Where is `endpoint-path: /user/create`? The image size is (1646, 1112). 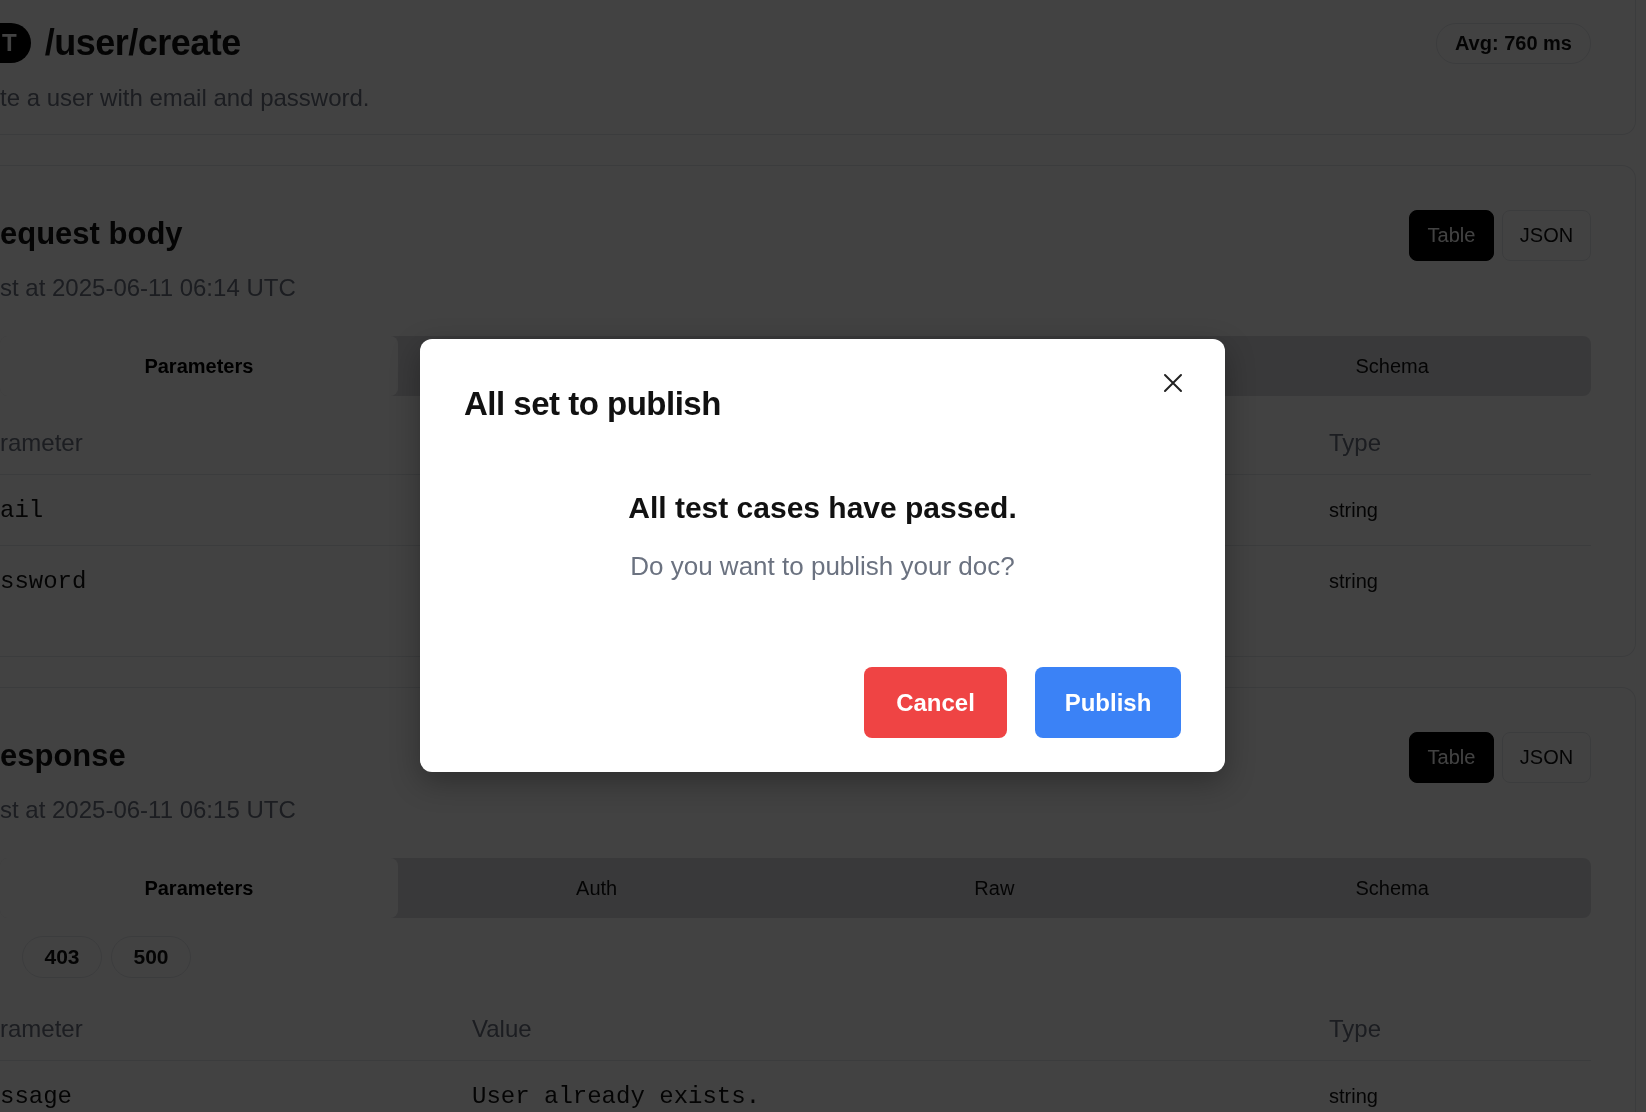 endpoint-path: /user/create is located at coordinates (142, 43).